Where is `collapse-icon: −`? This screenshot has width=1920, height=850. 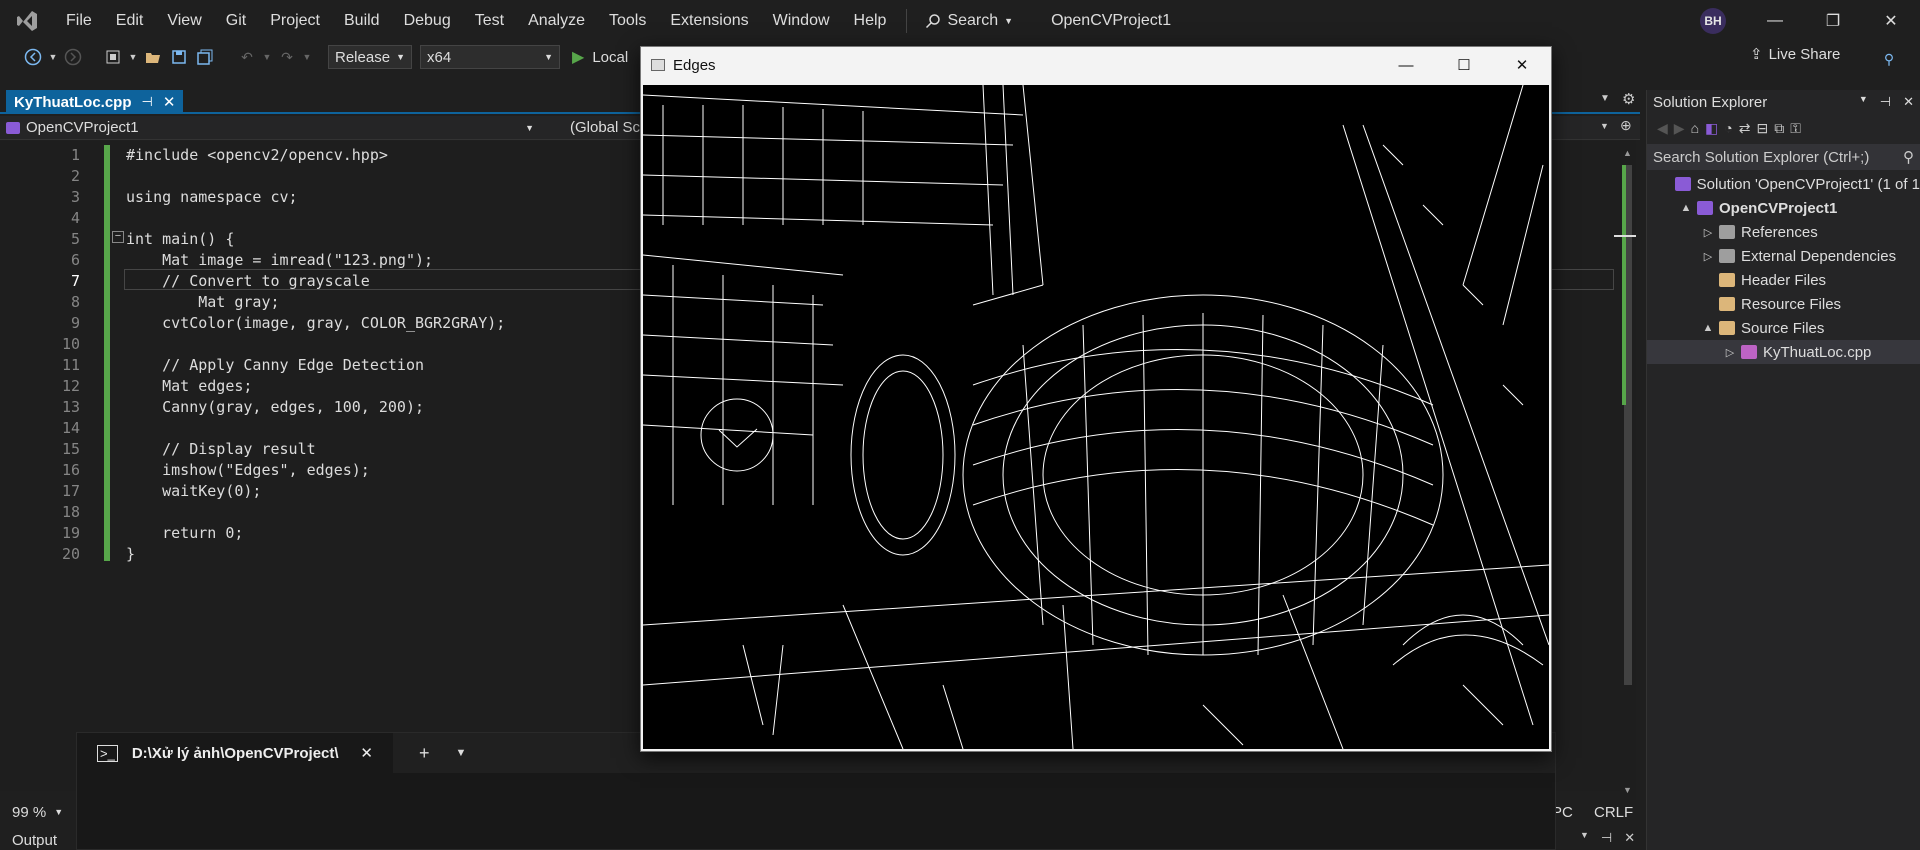
collapse-icon: − is located at coordinates (118, 237).